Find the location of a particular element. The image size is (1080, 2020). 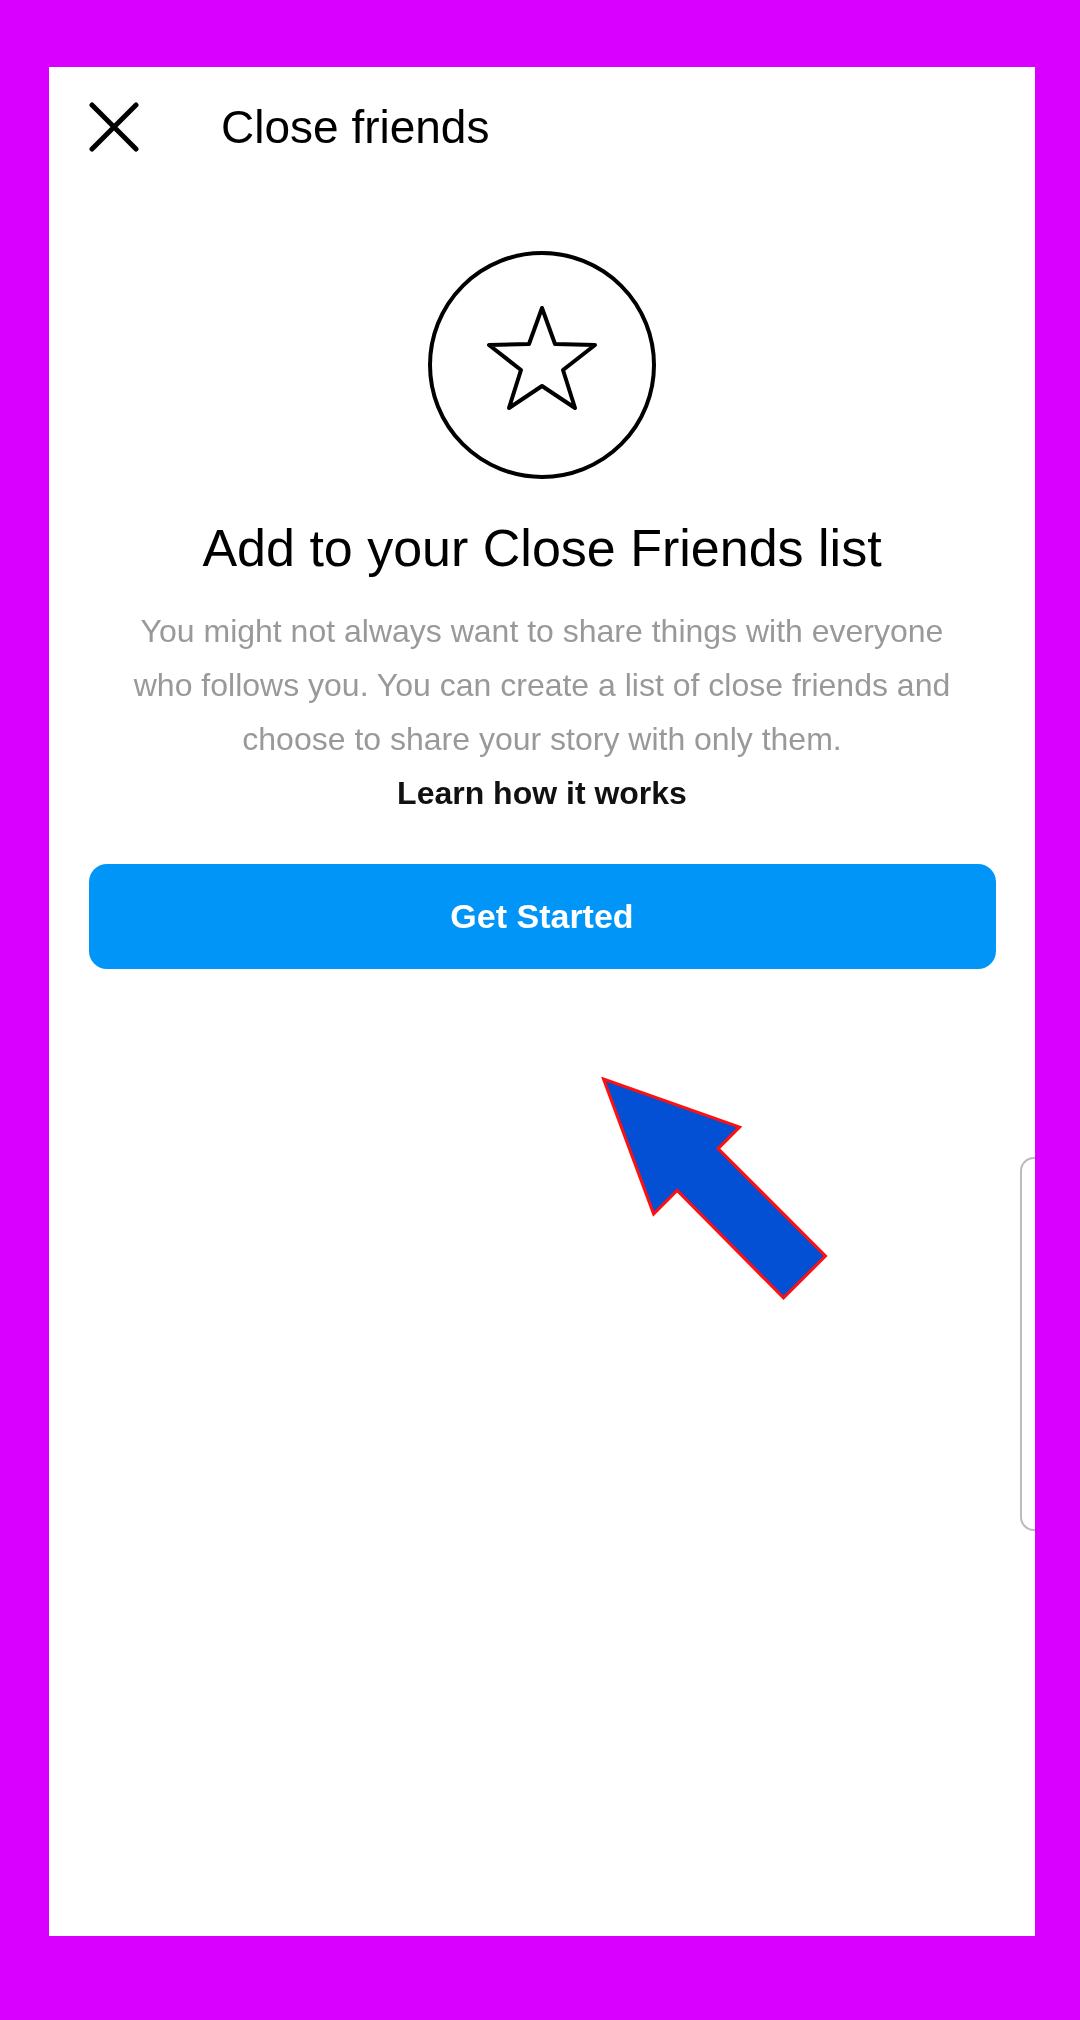

description: You might not always want to share things with everyone who follows you. You can create a list of close friends and choose to share your story with only them. Learn how it works is located at coordinates (542, 712).